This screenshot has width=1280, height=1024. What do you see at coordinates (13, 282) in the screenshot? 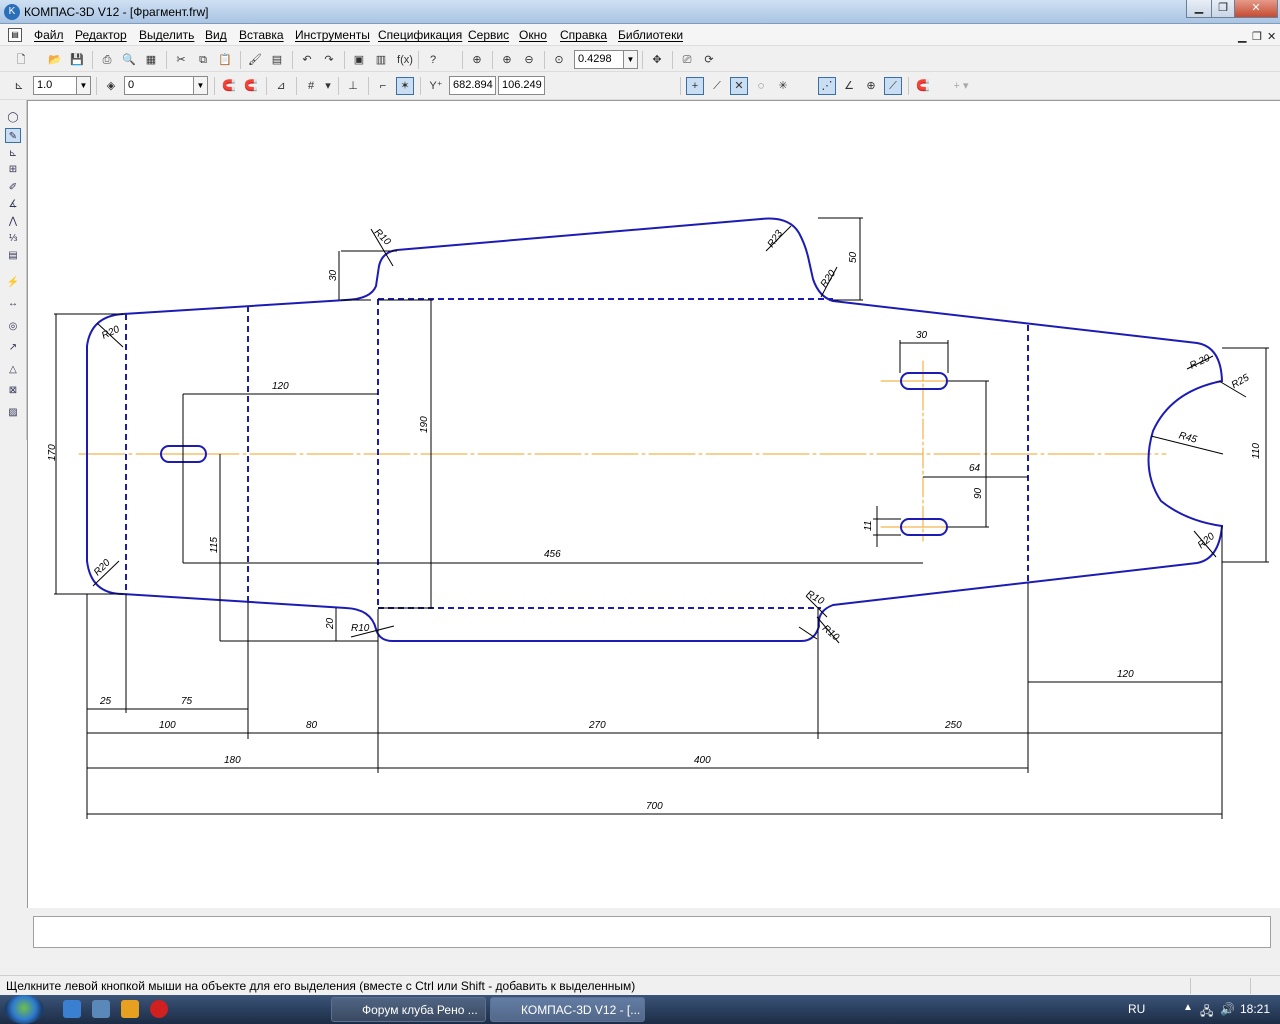
I see `views-icon: ⚡` at bounding box center [13, 282].